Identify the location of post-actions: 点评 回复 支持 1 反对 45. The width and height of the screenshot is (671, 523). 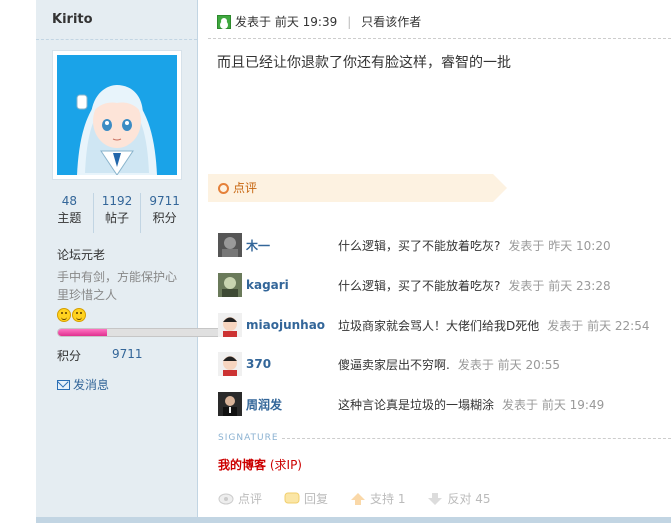
(362, 498).